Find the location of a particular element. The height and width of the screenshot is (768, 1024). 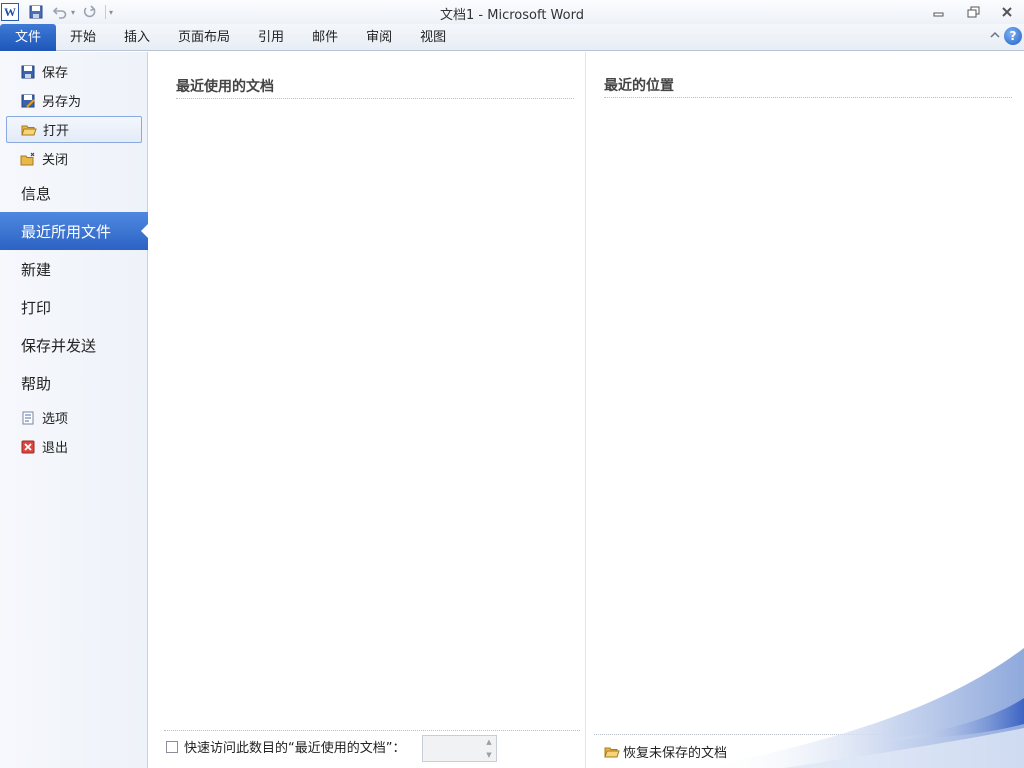

close-icon is located at coordinates (1007, 12).